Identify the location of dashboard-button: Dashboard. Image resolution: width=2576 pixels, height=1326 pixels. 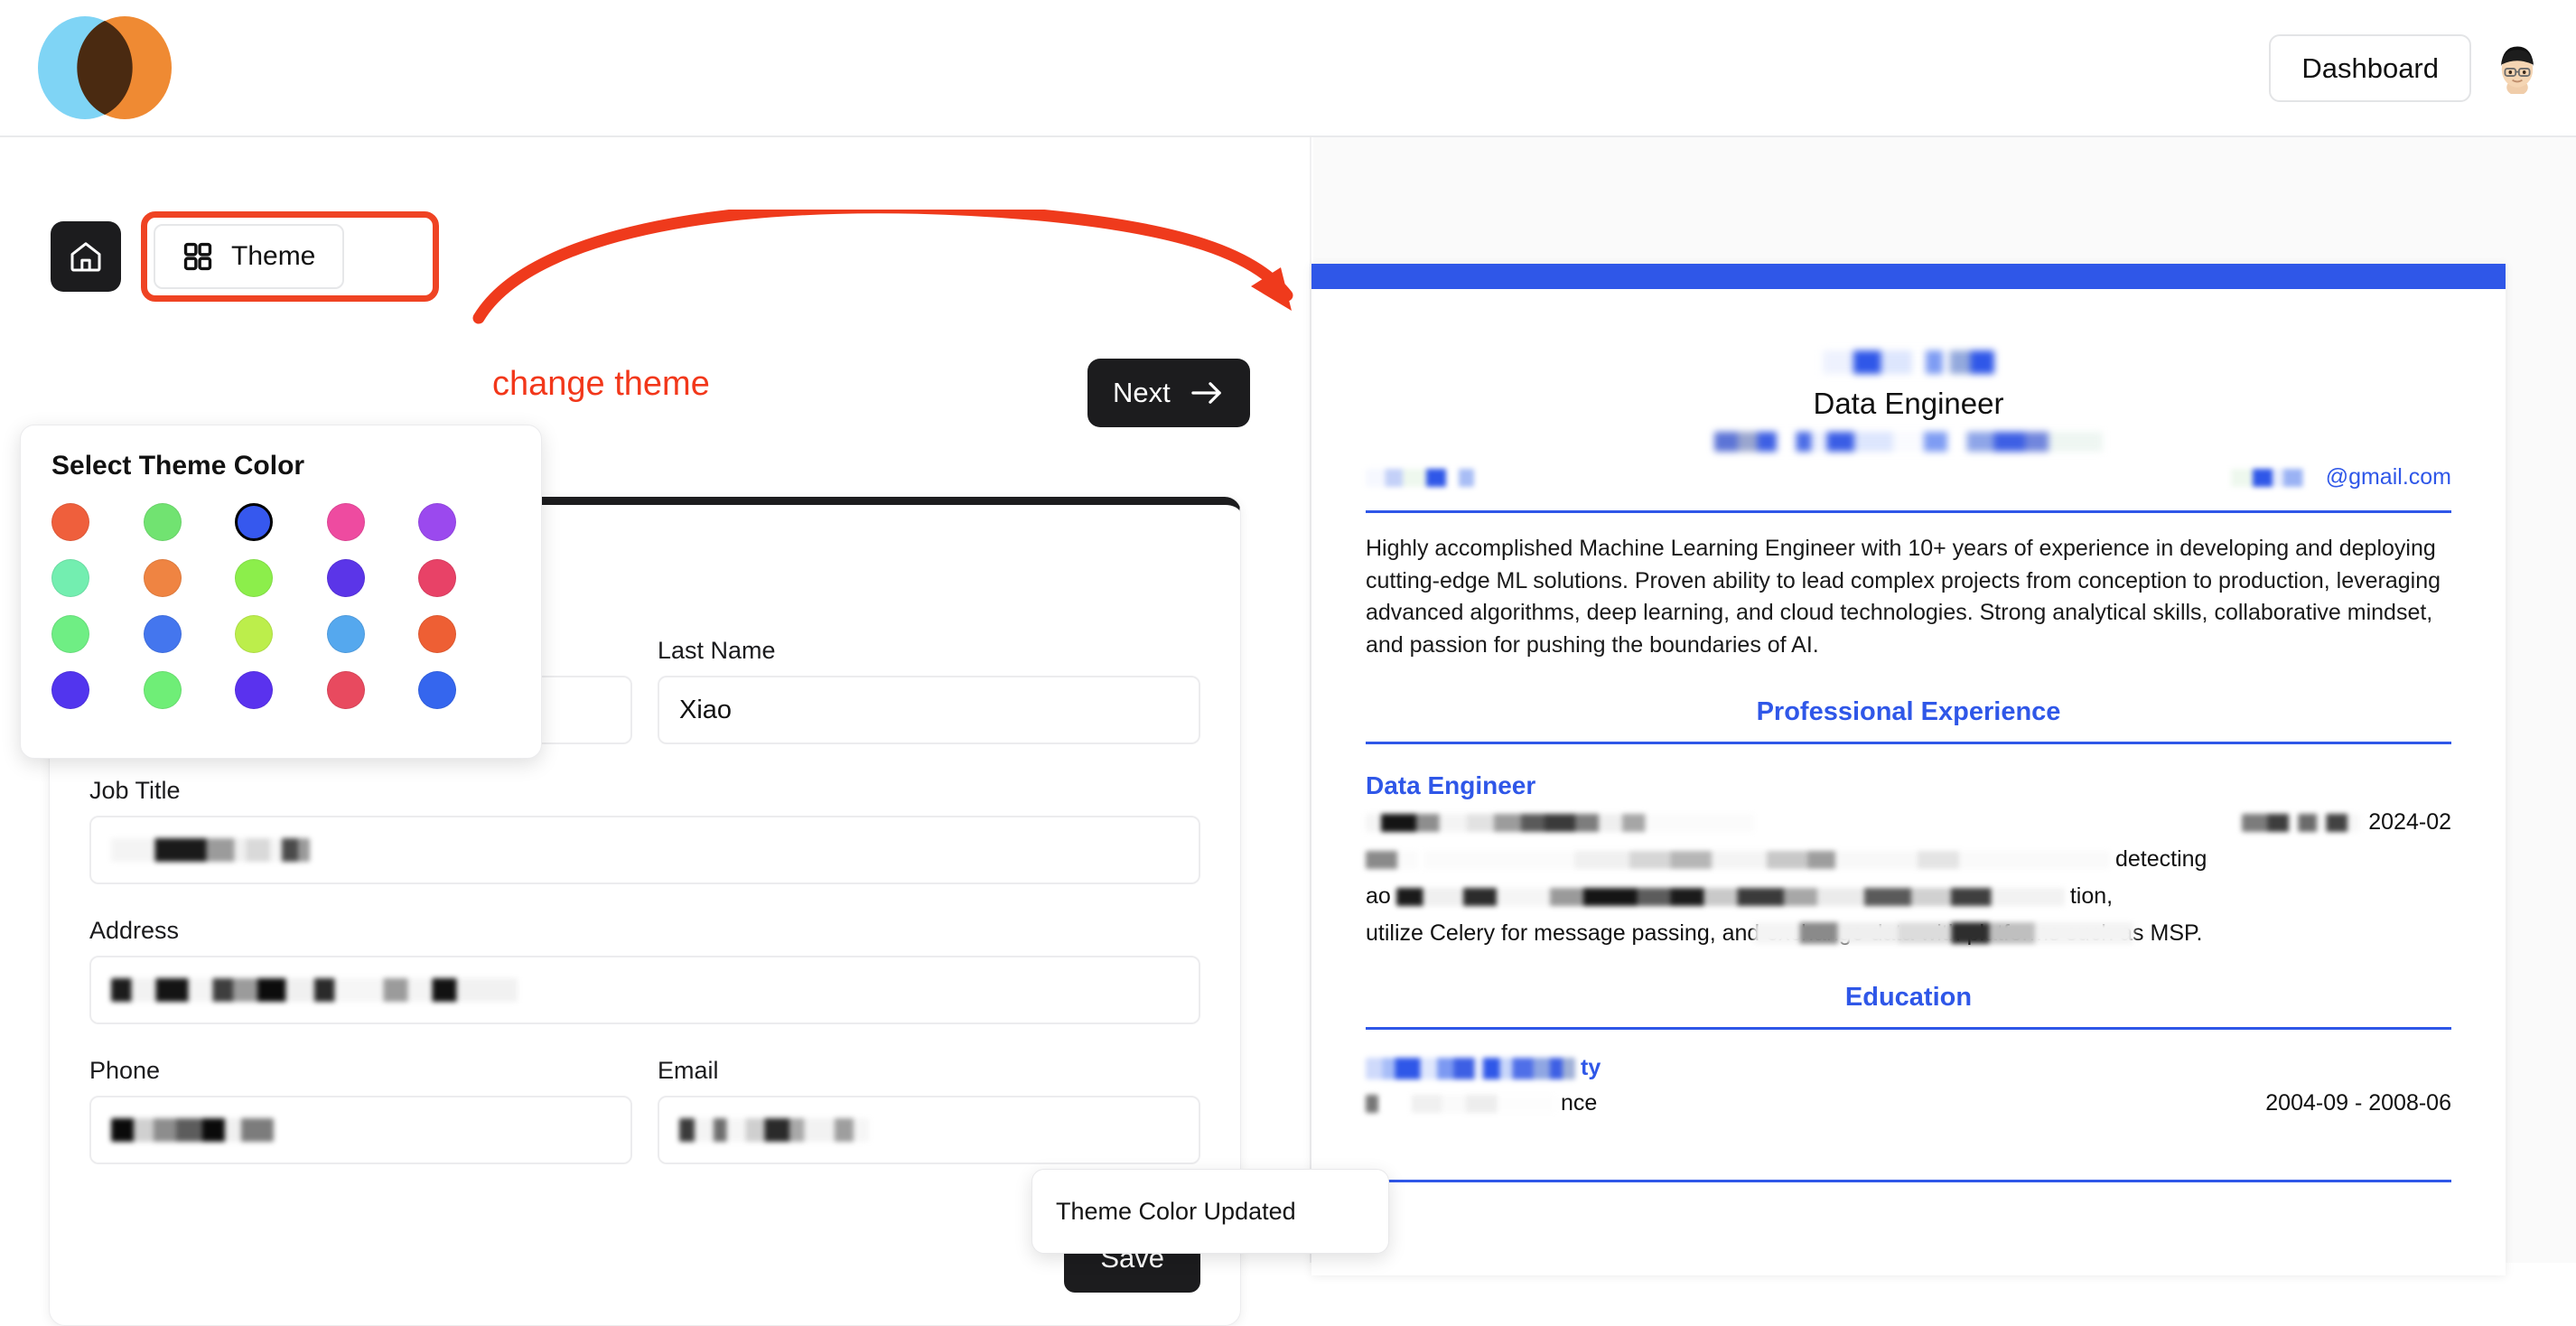
(2370, 67).